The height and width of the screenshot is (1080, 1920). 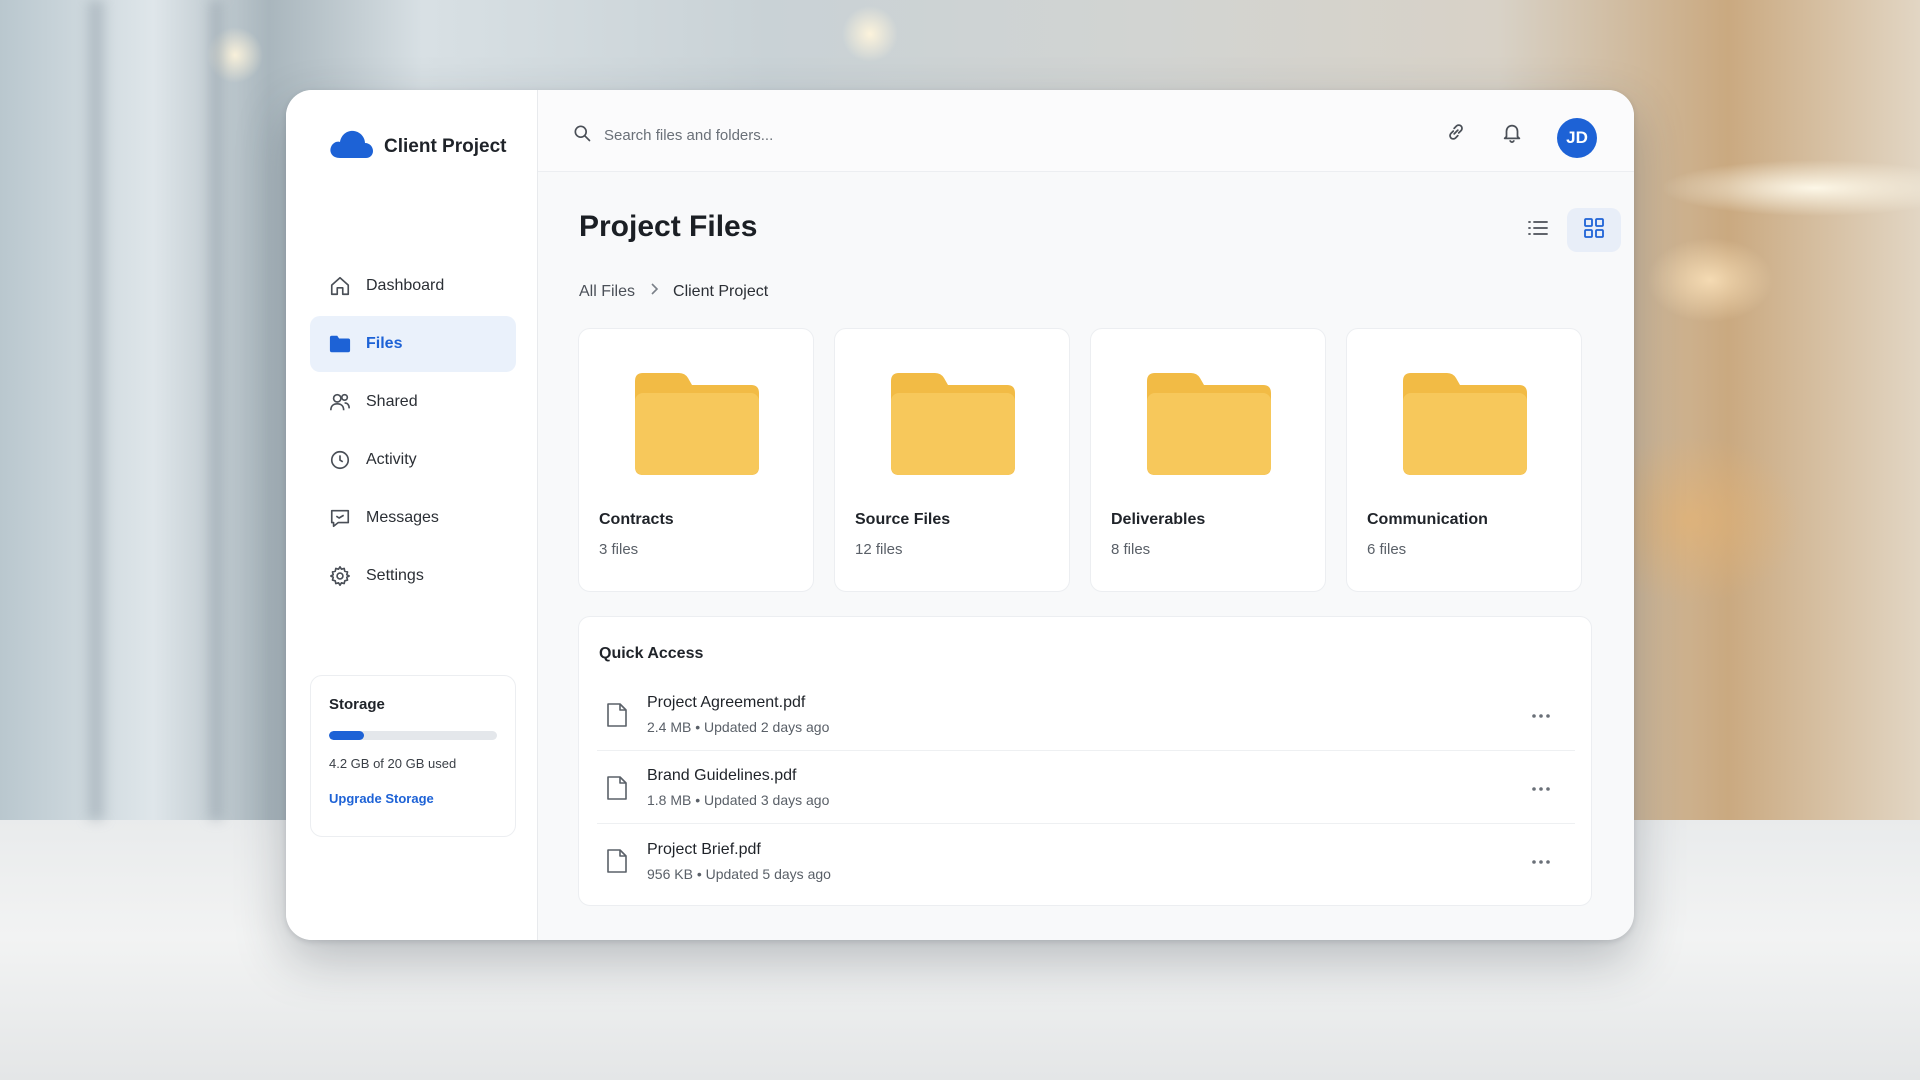 I want to click on sidebar-item-label: Shared, so click(x=392, y=401).